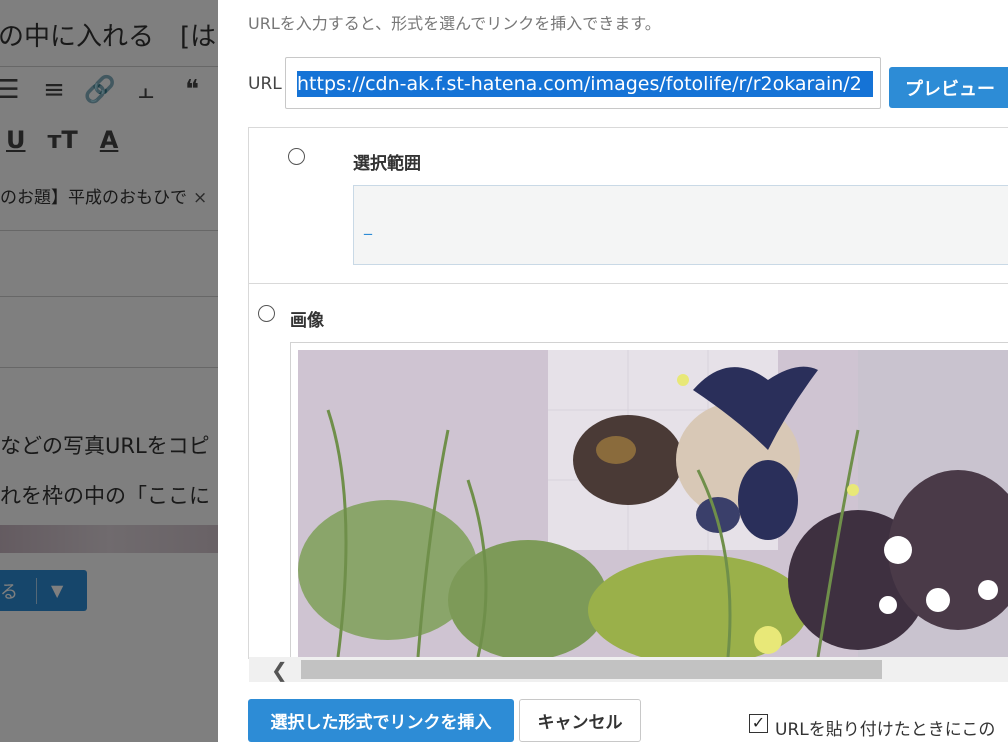 The width and height of the screenshot is (1008, 742). Describe the element at coordinates (387, 164) in the screenshot. I see `selection-option-label: 選択範囲` at that location.